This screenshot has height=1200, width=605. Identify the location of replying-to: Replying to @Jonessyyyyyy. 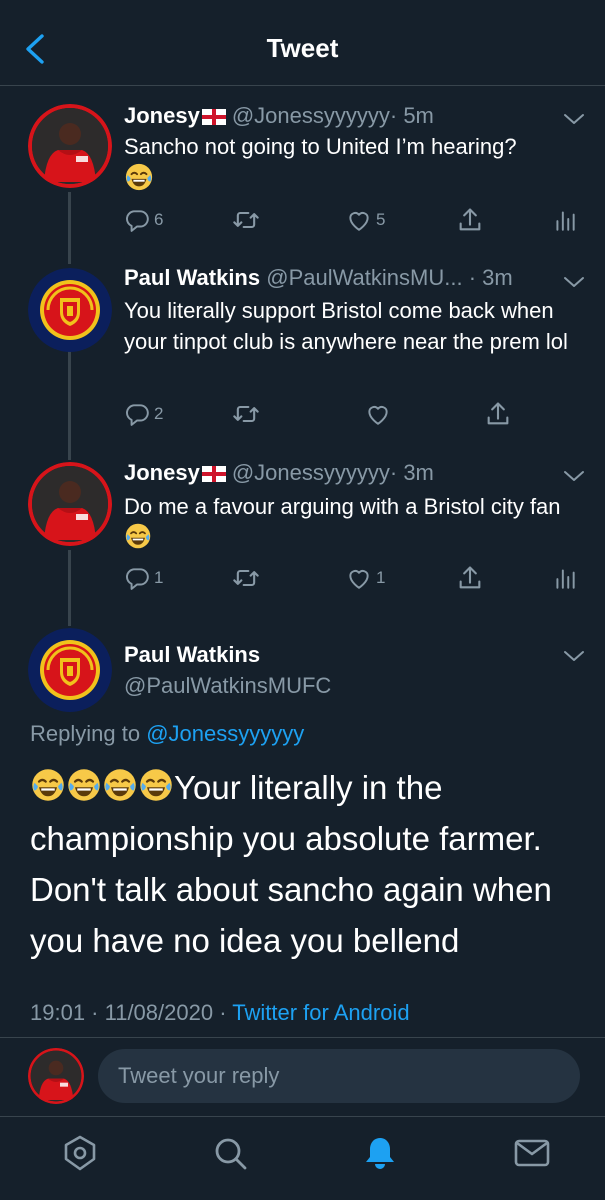
(167, 734).